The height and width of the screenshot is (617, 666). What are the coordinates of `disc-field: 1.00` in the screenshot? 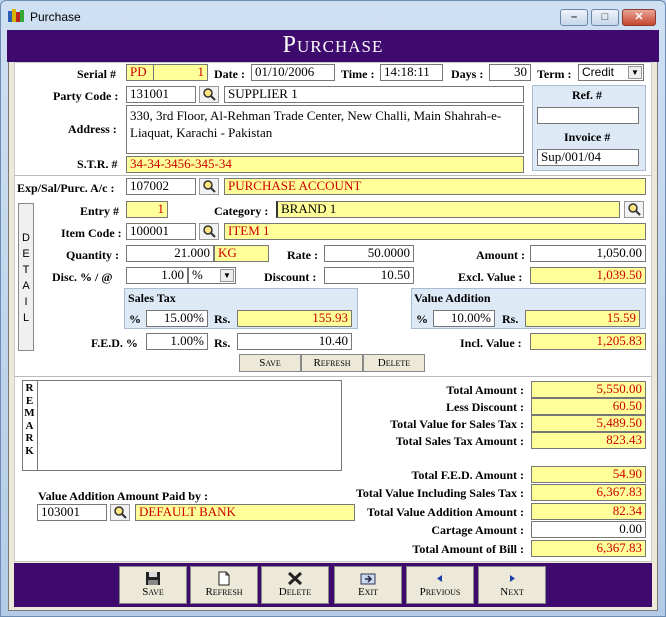 It's located at (157, 275).